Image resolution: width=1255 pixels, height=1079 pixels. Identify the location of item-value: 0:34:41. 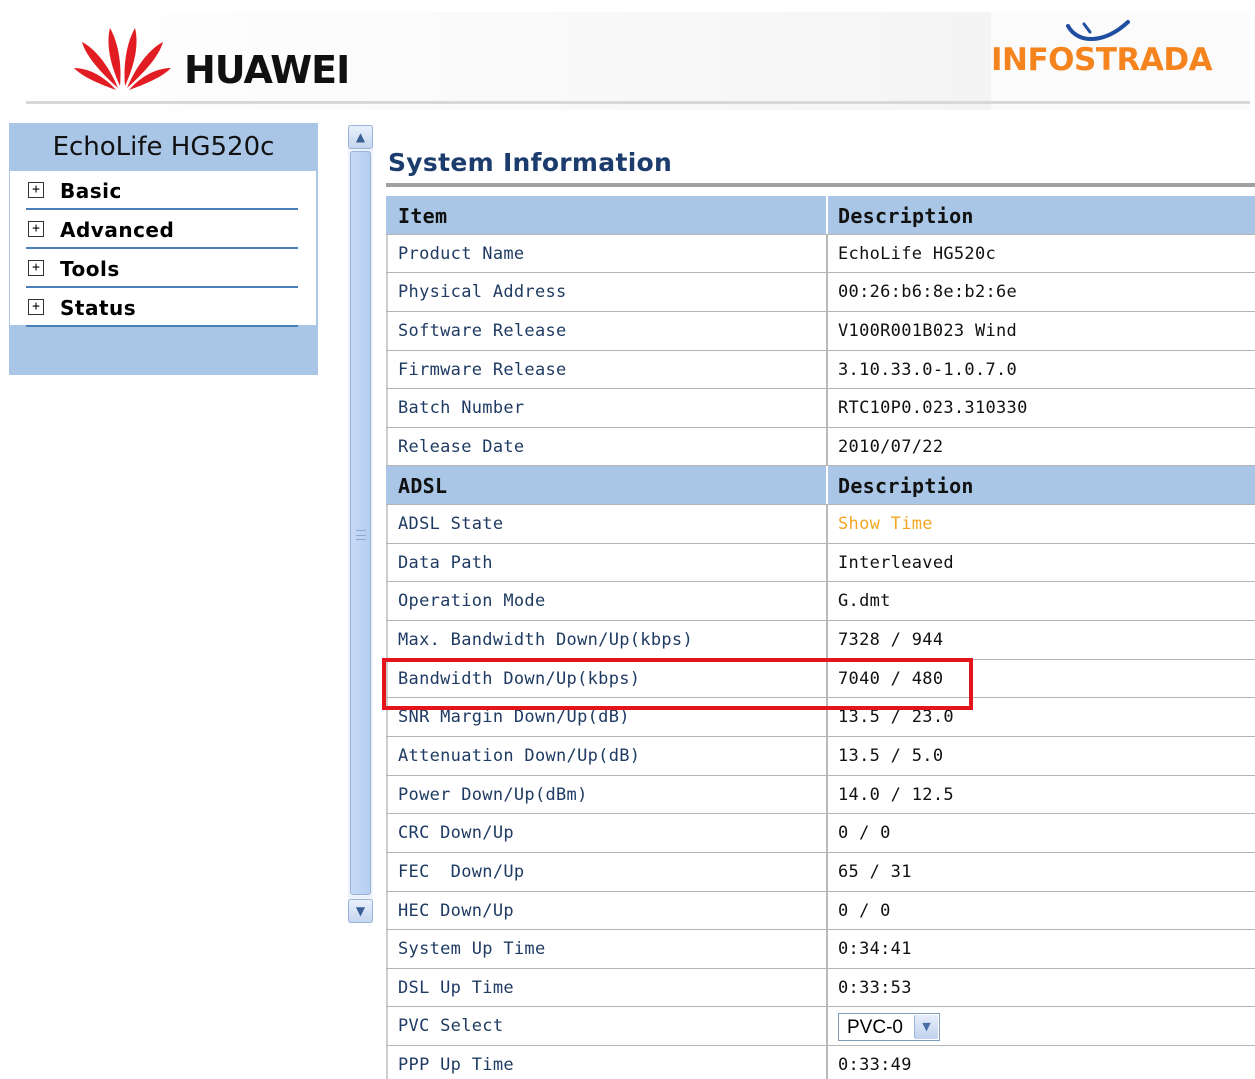
(875, 949).